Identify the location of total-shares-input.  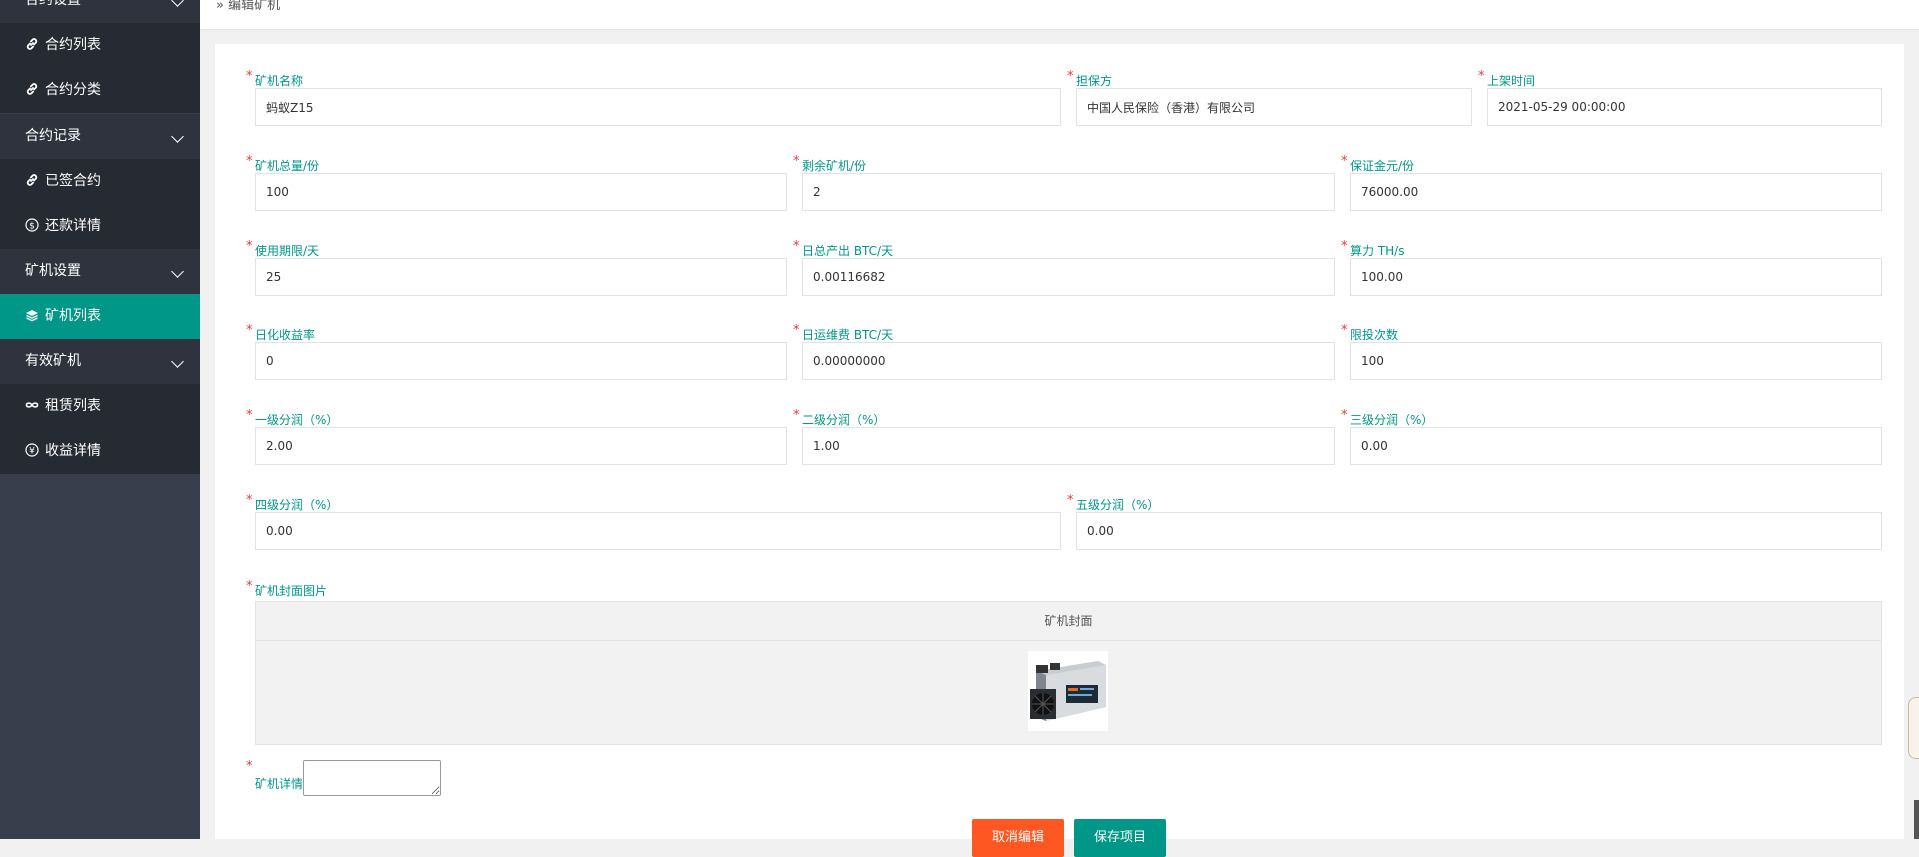
(521, 192).